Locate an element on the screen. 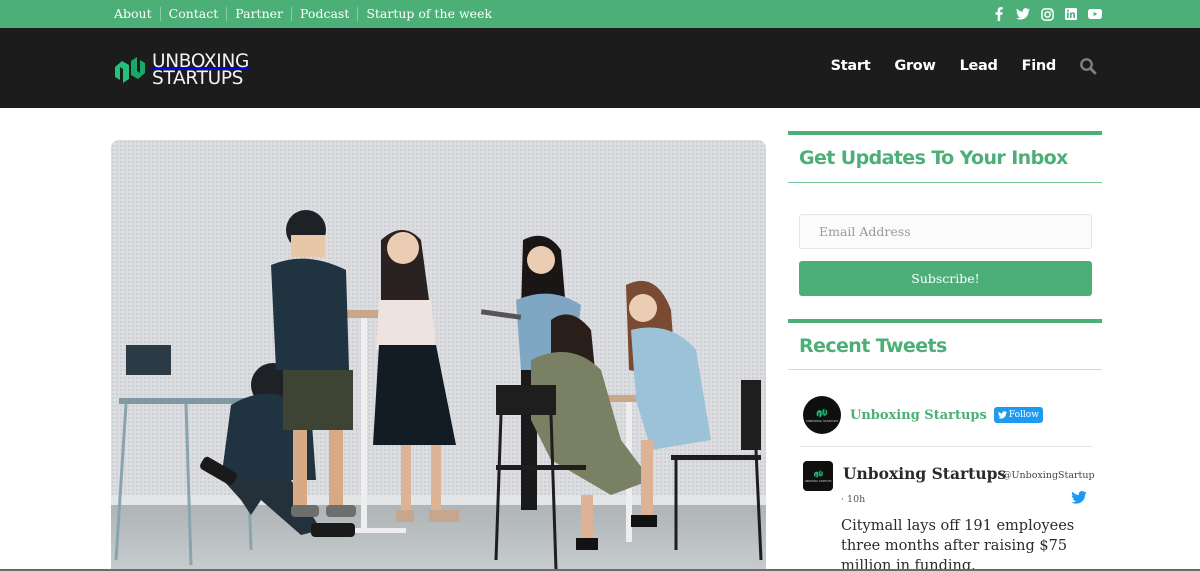 This screenshot has width=1200, height=571. tweets-widget-header: Recent Tweets is located at coordinates (945, 338).